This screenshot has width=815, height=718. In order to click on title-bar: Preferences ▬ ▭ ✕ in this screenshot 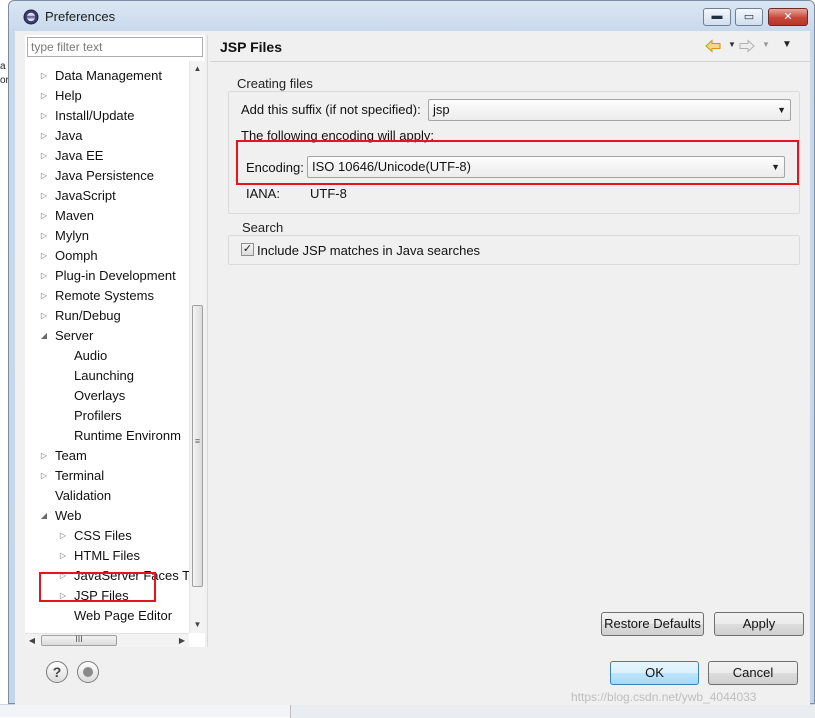, I will do `click(411, 16)`.